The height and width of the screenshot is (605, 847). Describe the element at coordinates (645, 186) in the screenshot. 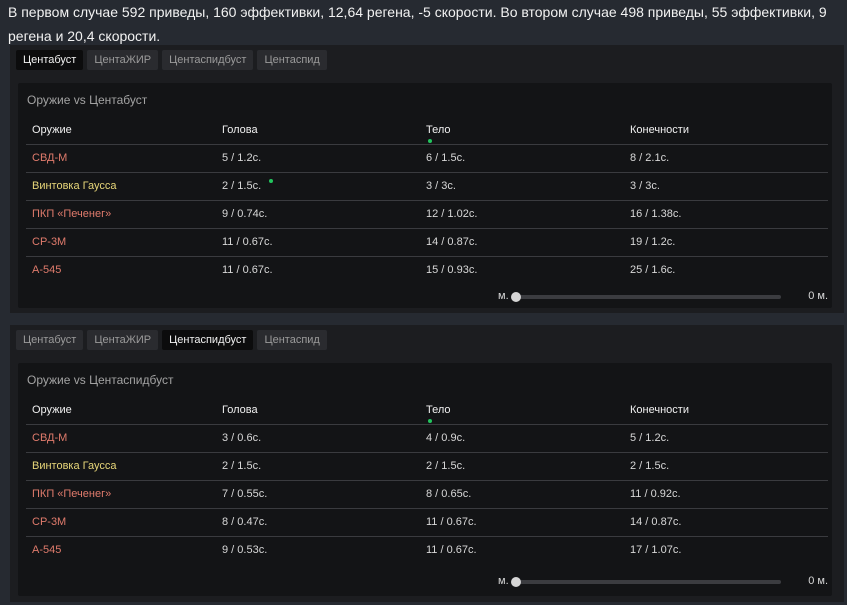

I see `limbs-value: 3 / 3с.` at that location.